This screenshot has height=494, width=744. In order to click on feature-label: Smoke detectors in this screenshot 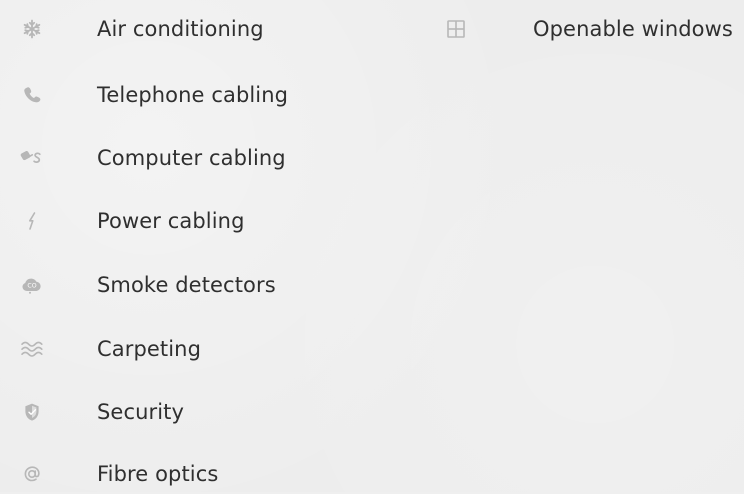, I will do `click(186, 284)`.